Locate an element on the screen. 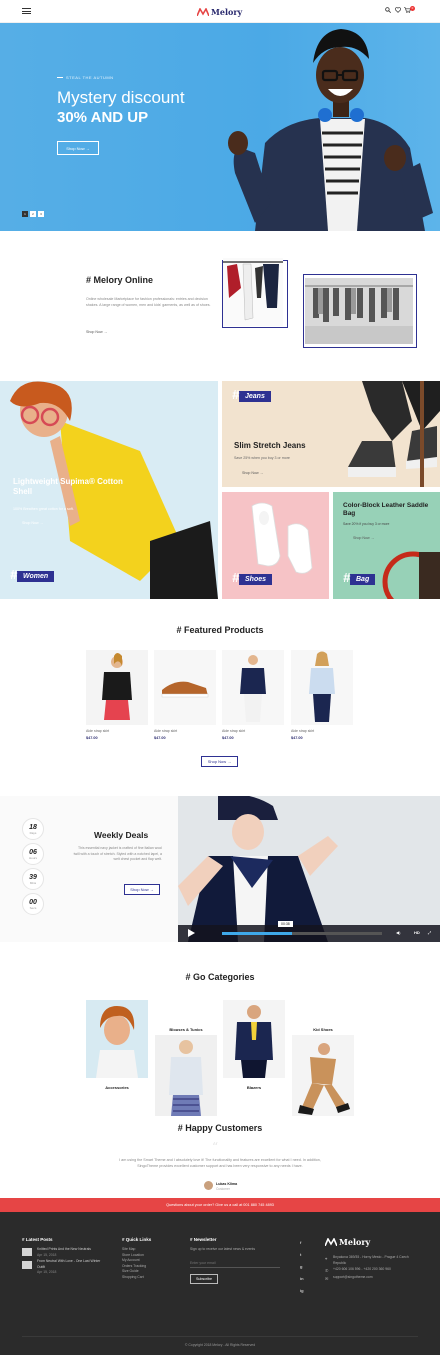  deals-video-frame is located at coordinates (309, 869).